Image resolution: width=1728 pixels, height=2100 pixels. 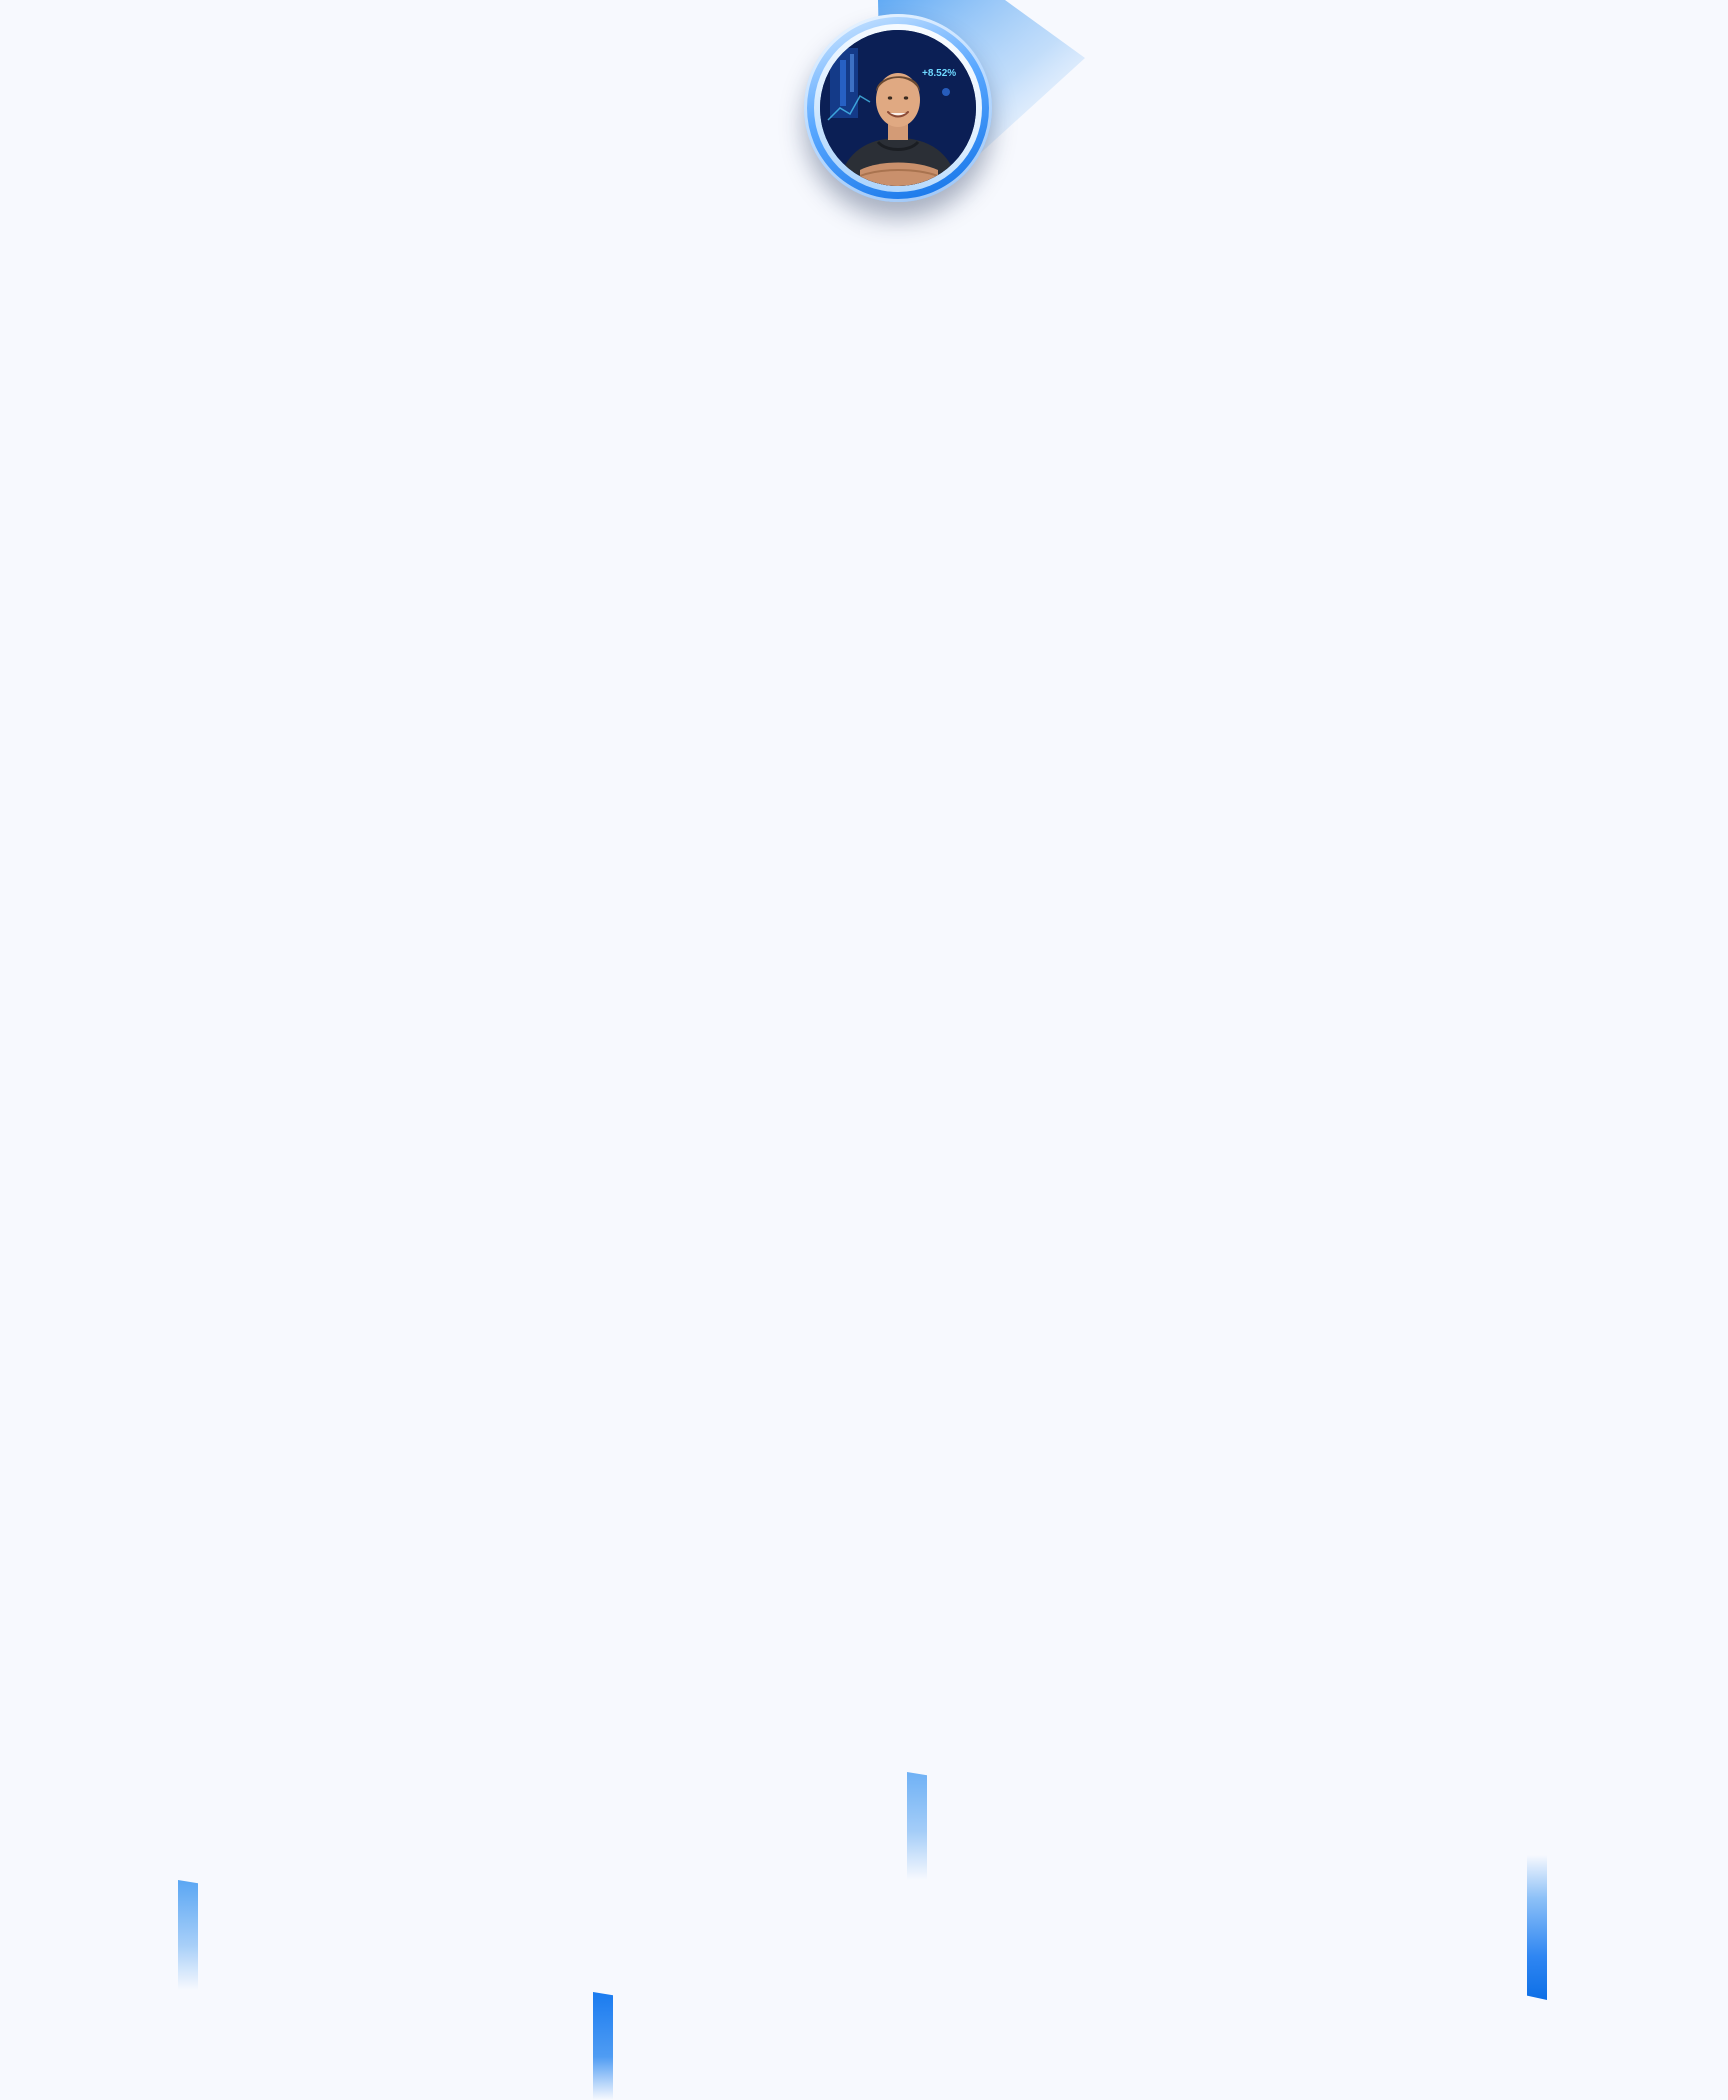 I want to click on avatar: +8.52%, so click(x=898, y=108).